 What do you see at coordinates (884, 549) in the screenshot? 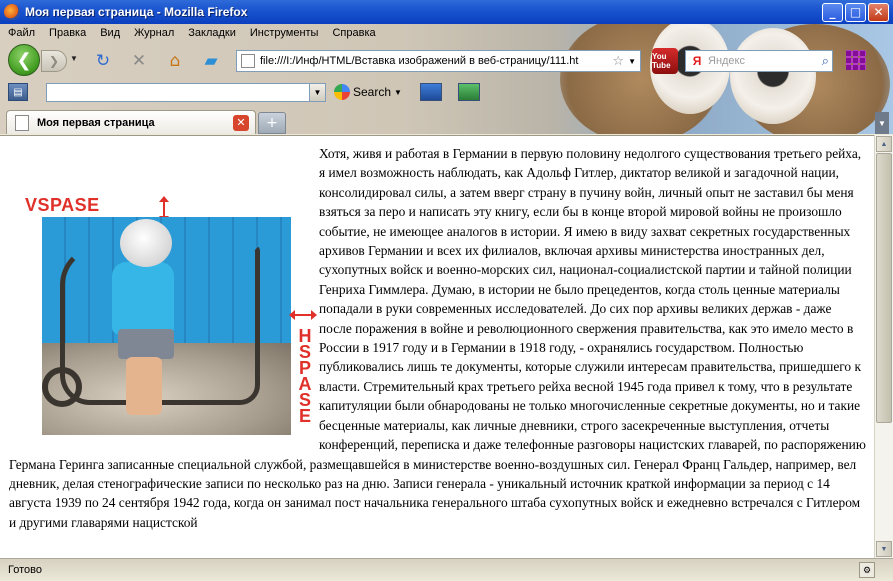
I see `scroll-down-icon: ▼` at bounding box center [884, 549].